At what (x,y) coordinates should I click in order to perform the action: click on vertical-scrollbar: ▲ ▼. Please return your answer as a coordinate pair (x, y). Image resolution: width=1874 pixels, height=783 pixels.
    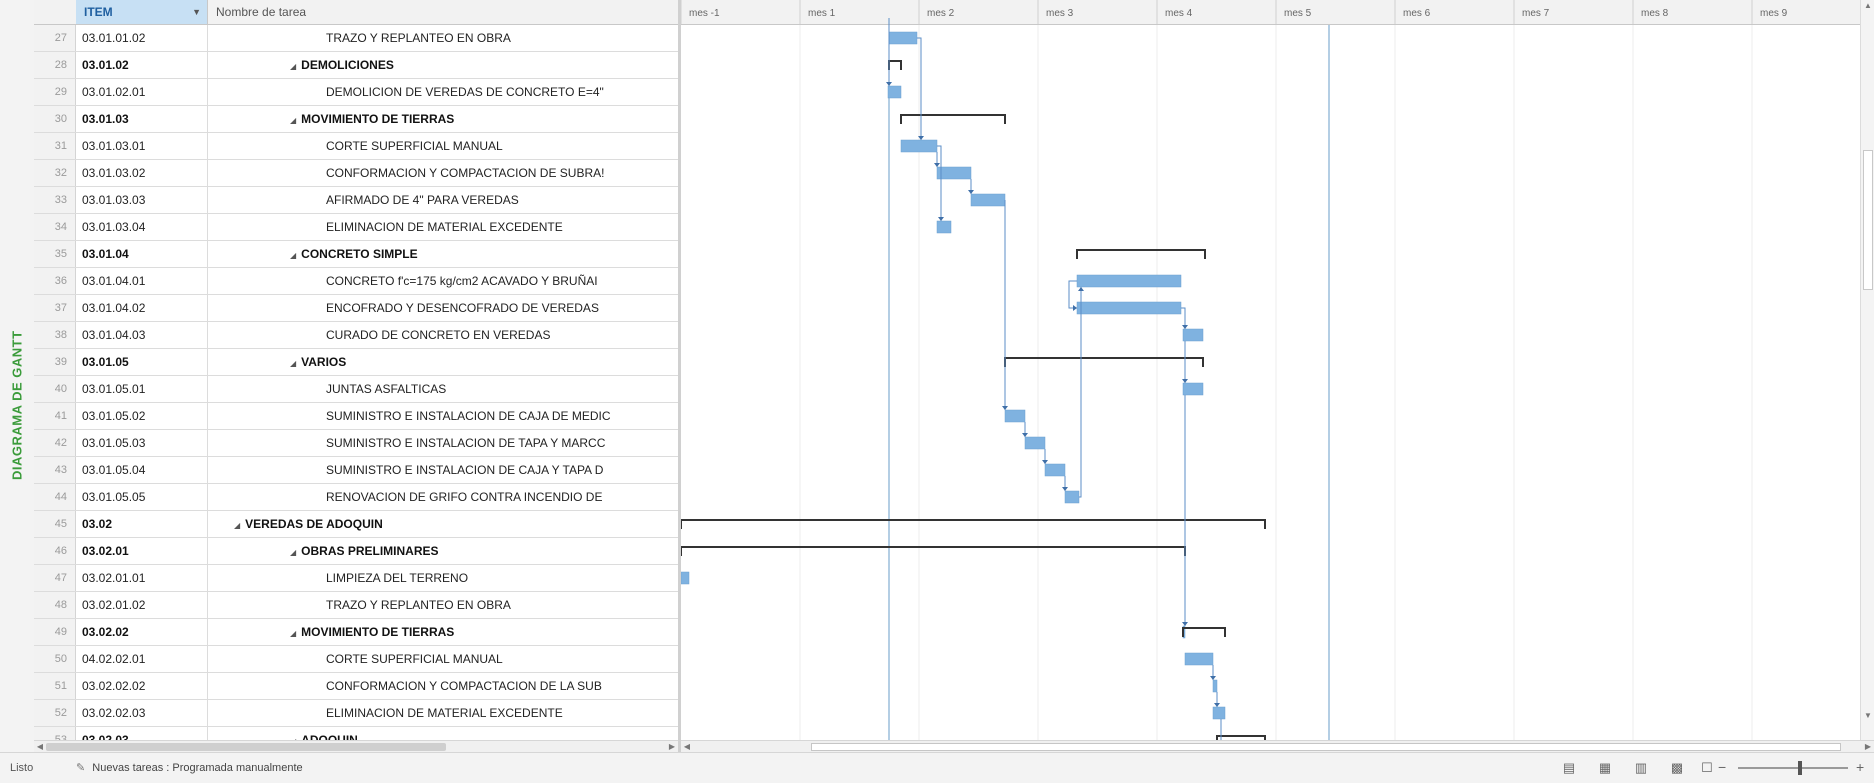
    Looking at the image, I should click on (1867, 370).